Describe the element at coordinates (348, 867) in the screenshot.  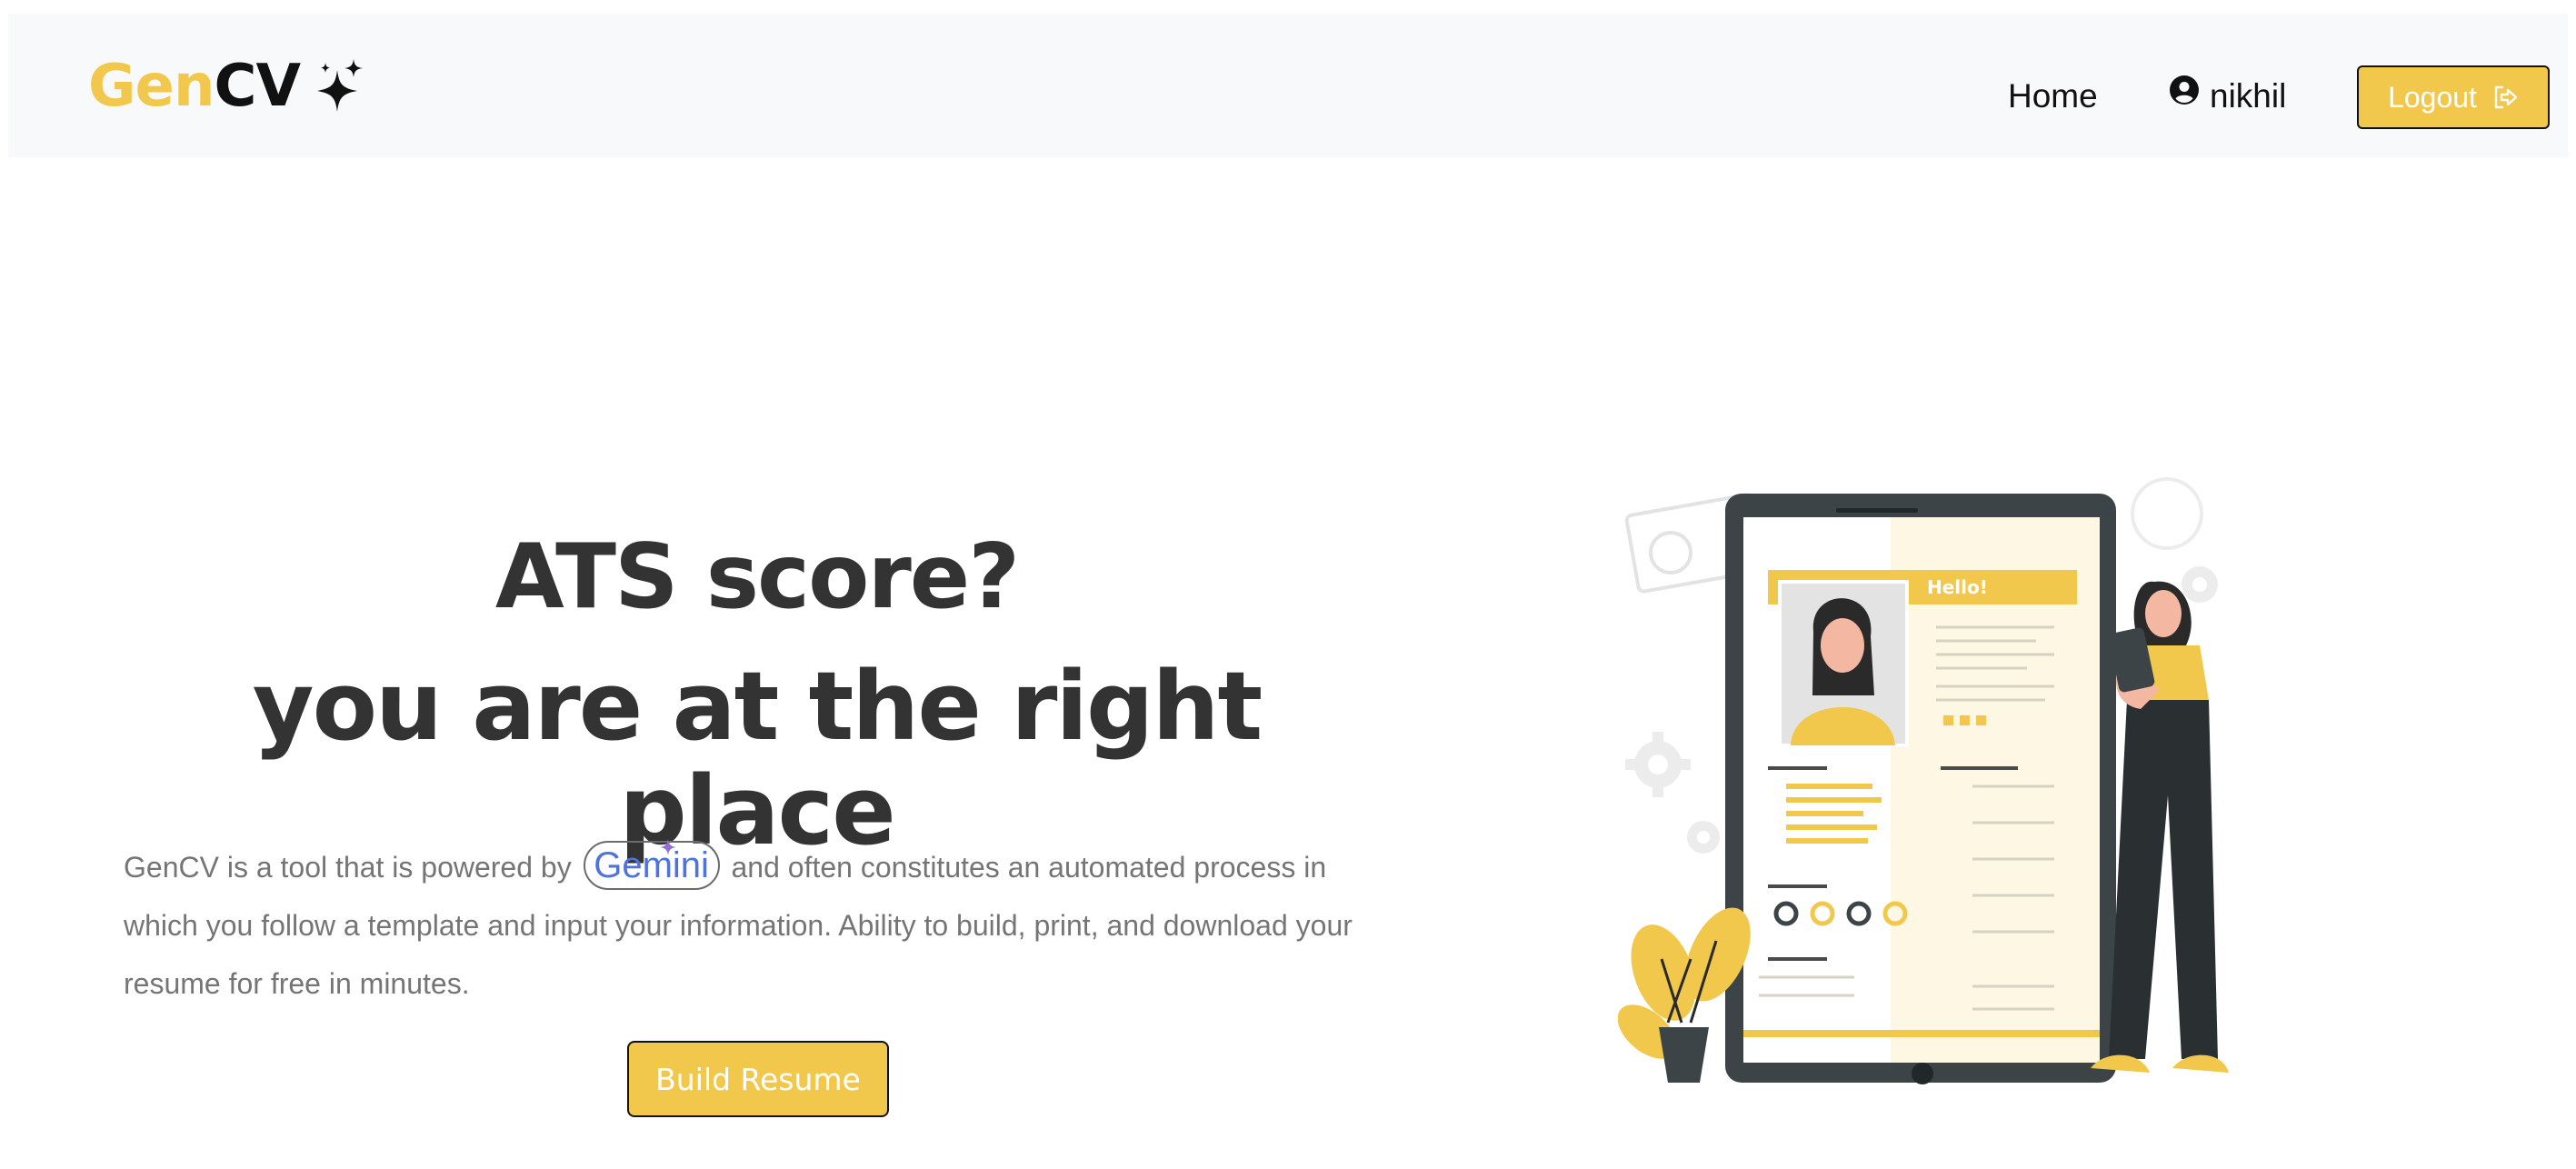
I see `desc-before: GenCV is a tool that is powered by` at that location.